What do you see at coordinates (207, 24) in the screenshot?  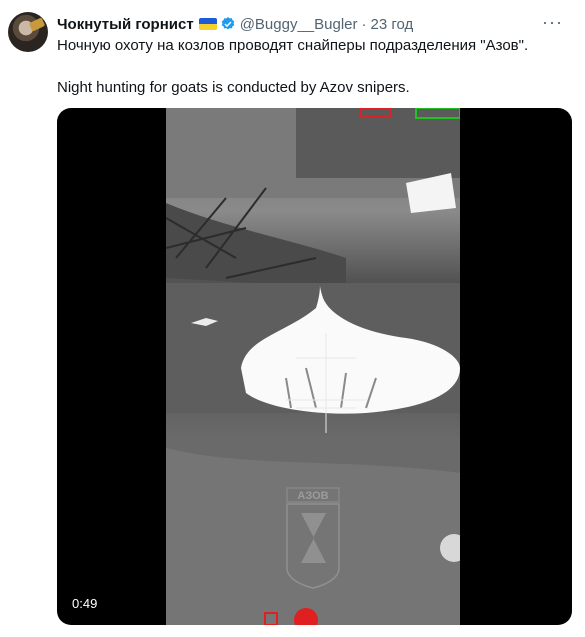 I see `ukraine-flag-icon` at bounding box center [207, 24].